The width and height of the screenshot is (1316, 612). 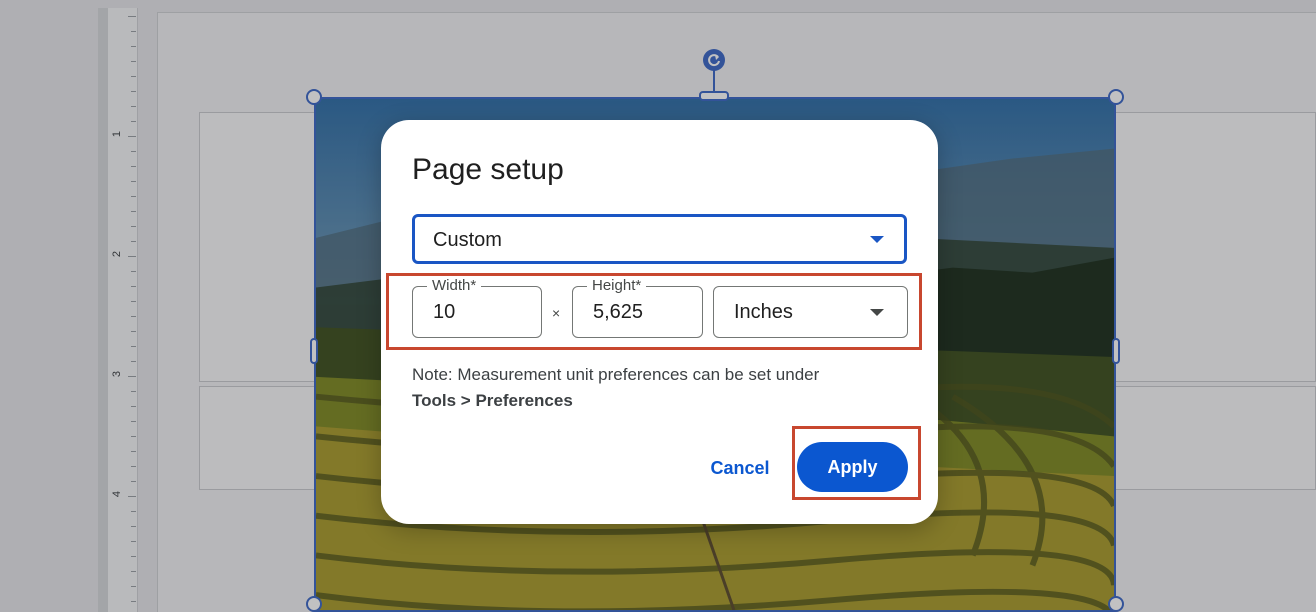 I want to click on dialog-title: Page setup, so click(x=488, y=169).